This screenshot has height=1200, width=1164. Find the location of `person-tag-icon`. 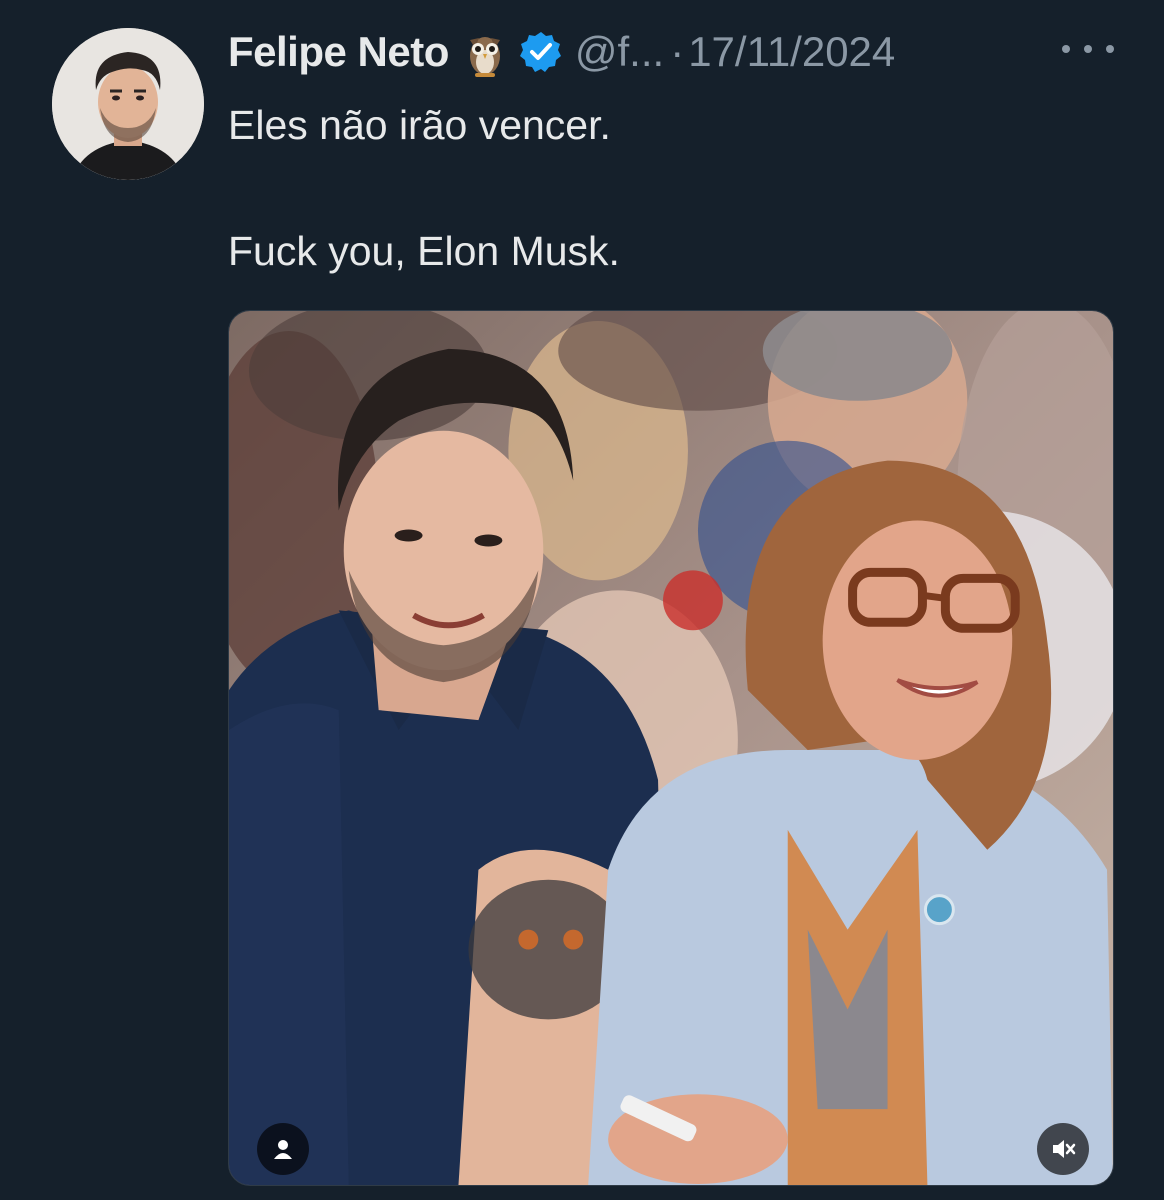

person-tag-icon is located at coordinates (283, 1149).